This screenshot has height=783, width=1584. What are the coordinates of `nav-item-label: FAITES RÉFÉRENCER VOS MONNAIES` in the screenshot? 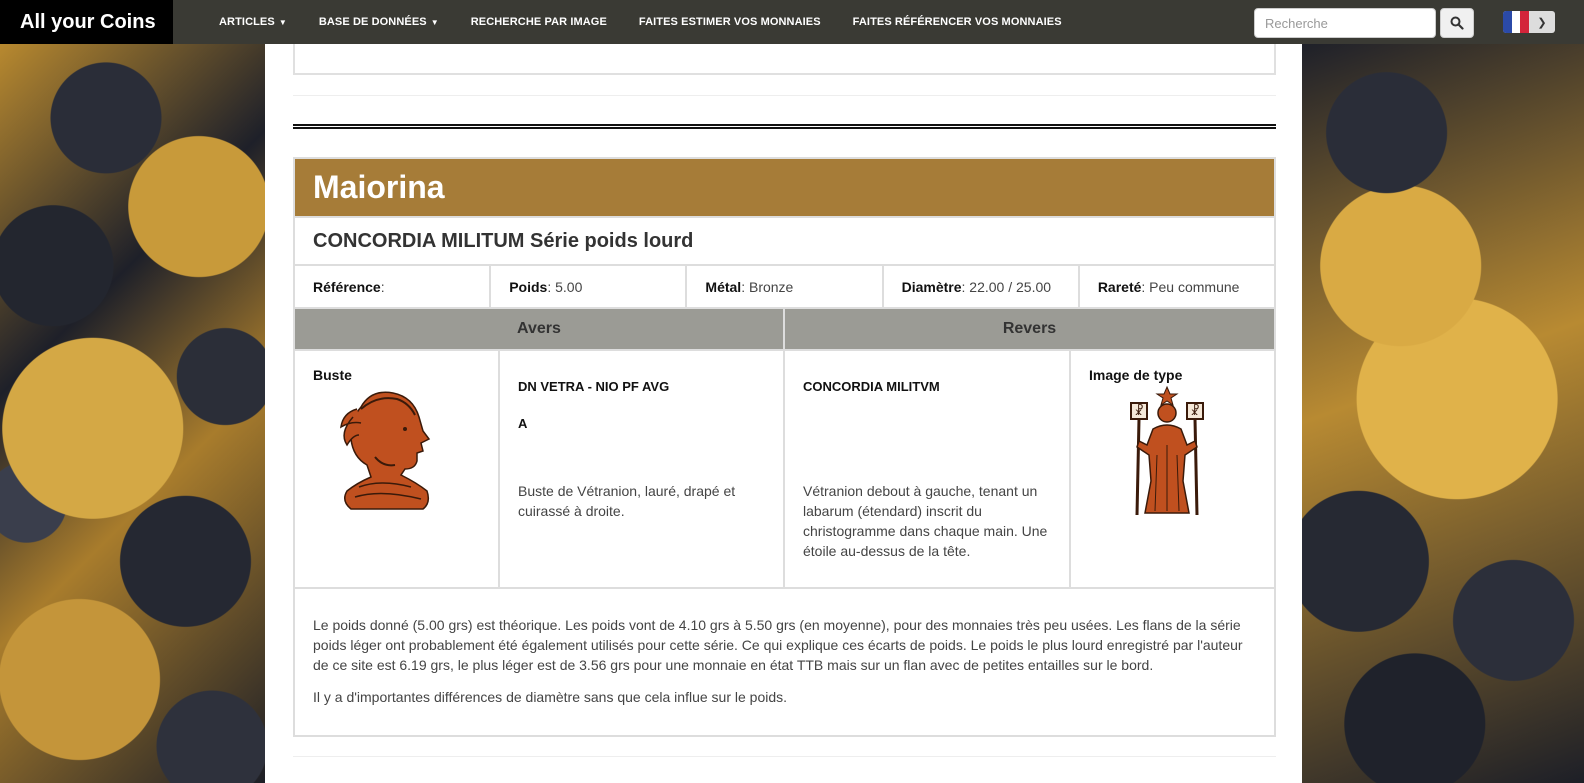 It's located at (957, 22).